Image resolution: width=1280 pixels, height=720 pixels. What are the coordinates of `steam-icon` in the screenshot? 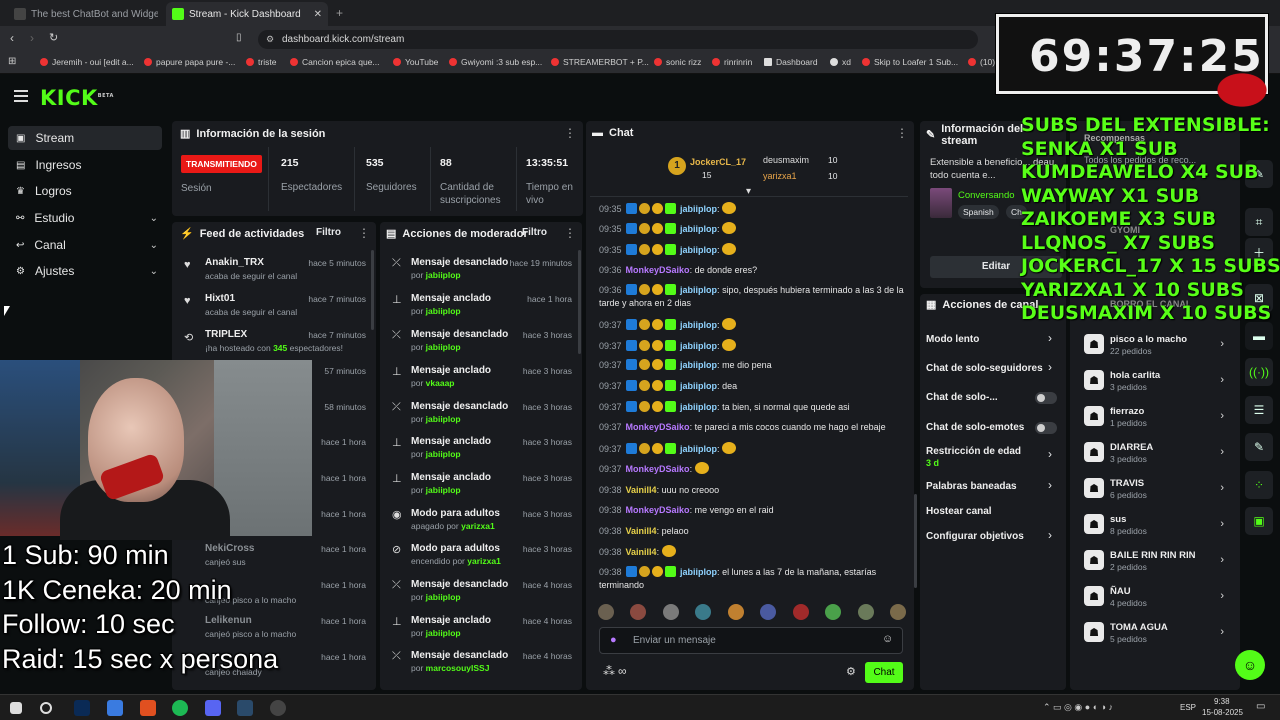 It's located at (245, 708).